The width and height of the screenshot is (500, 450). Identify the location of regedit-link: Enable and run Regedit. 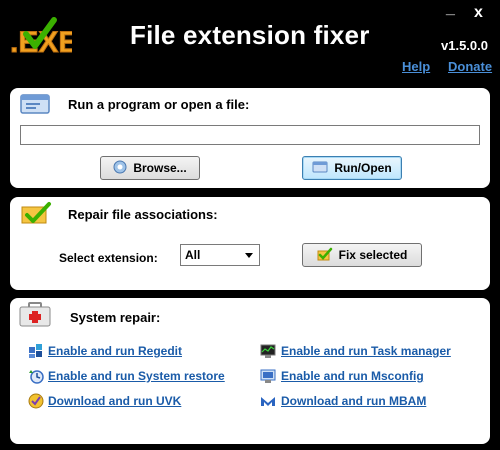
(115, 351).